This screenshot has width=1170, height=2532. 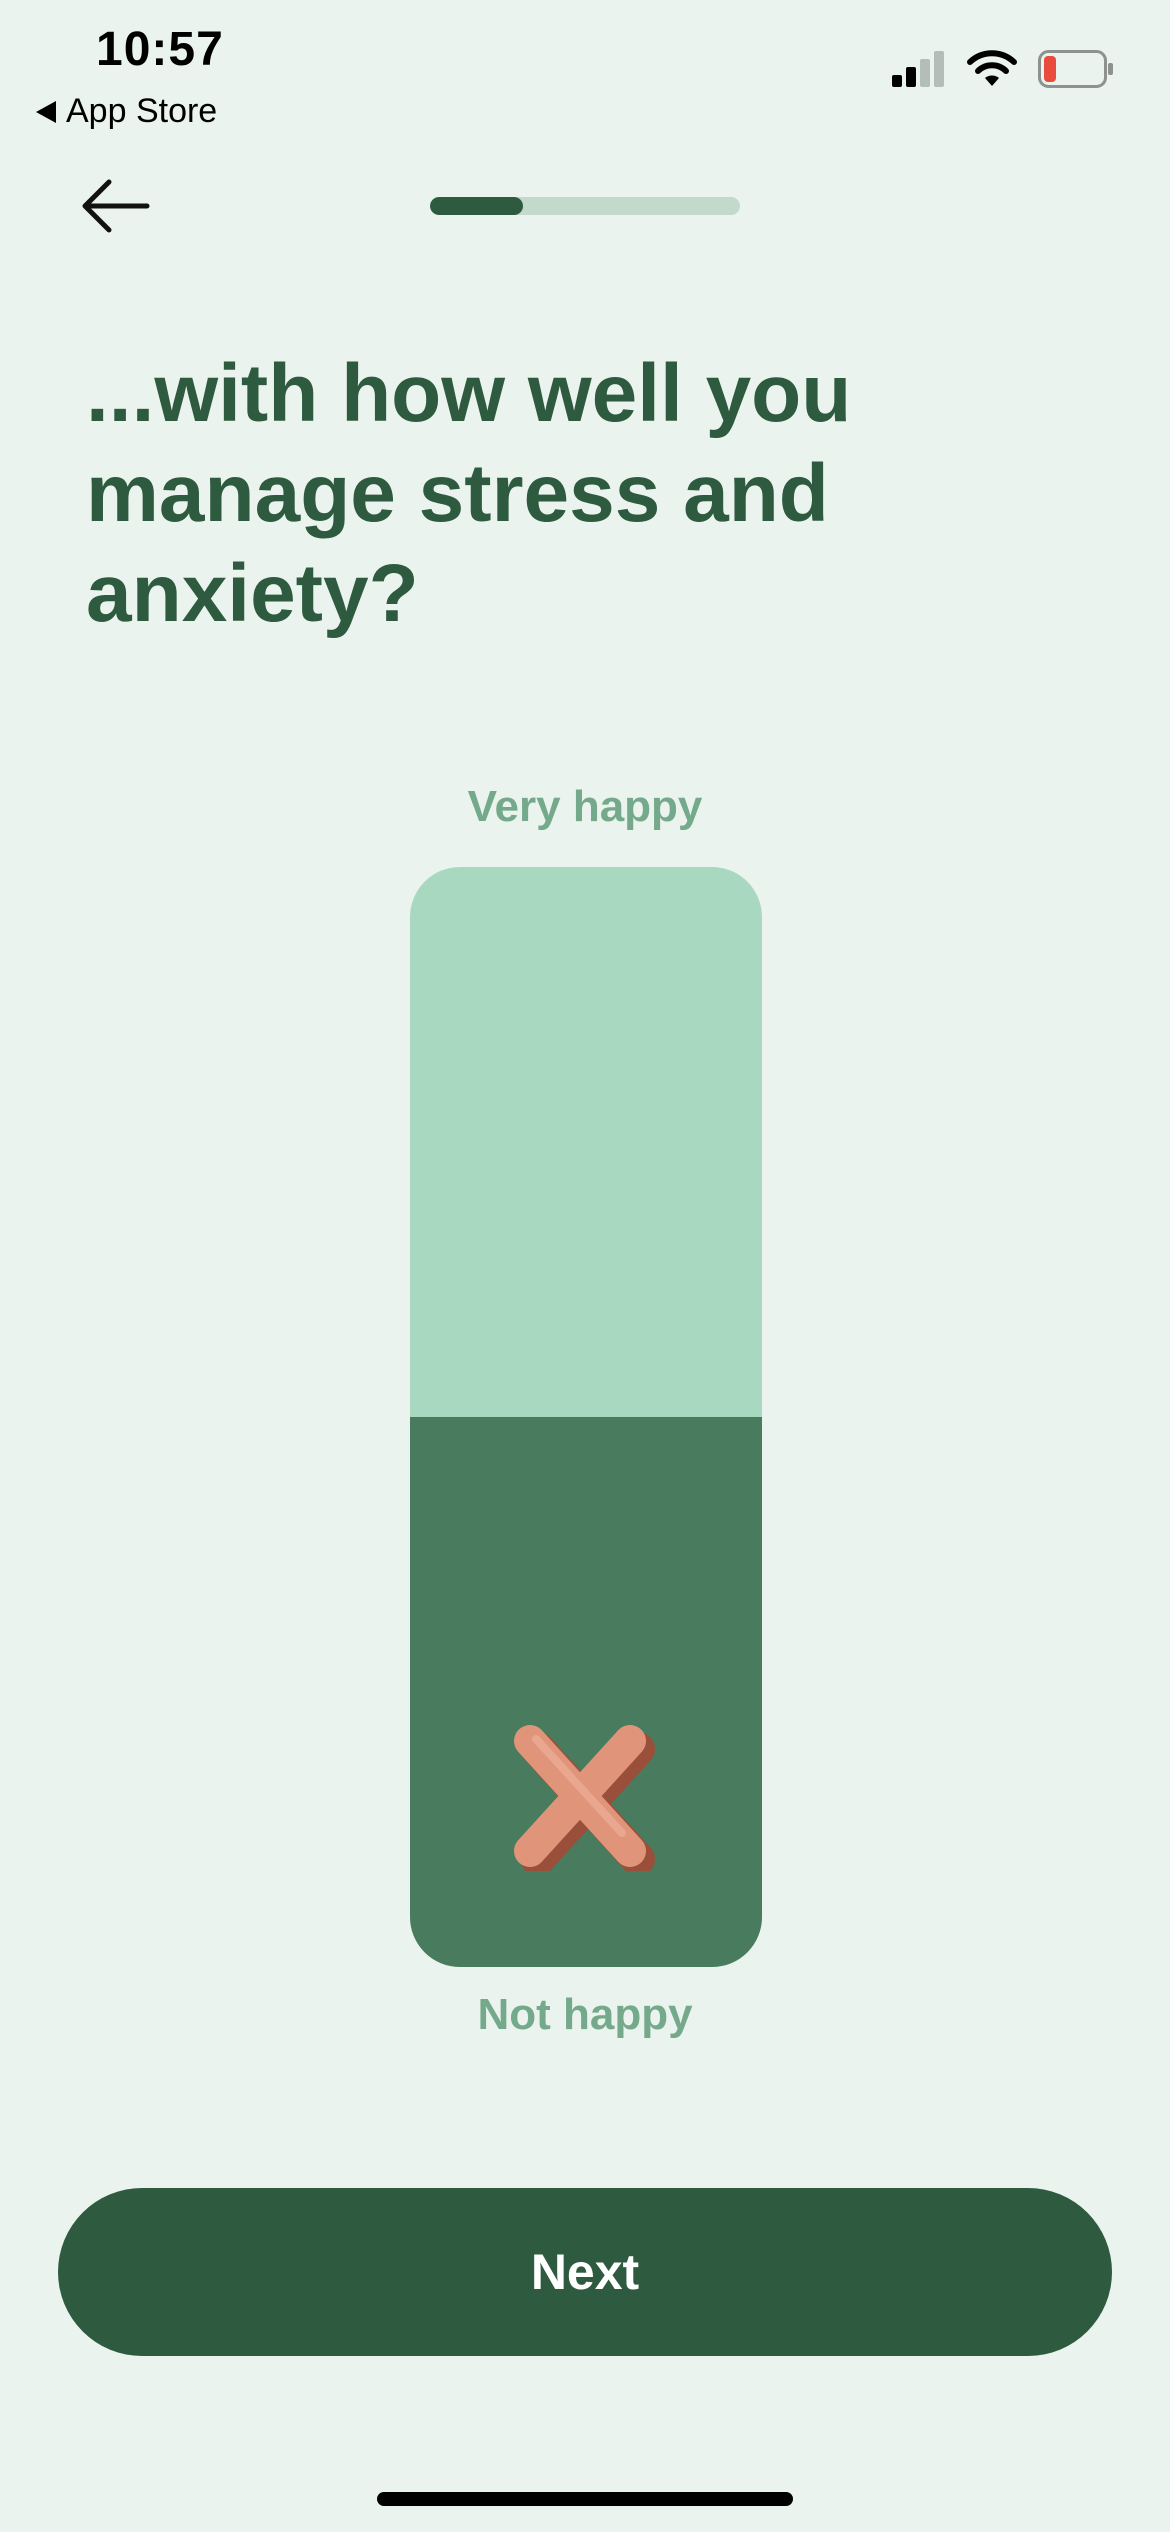 What do you see at coordinates (585, 806) in the screenshot?
I see `scale-top-label: Very happy` at bounding box center [585, 806].